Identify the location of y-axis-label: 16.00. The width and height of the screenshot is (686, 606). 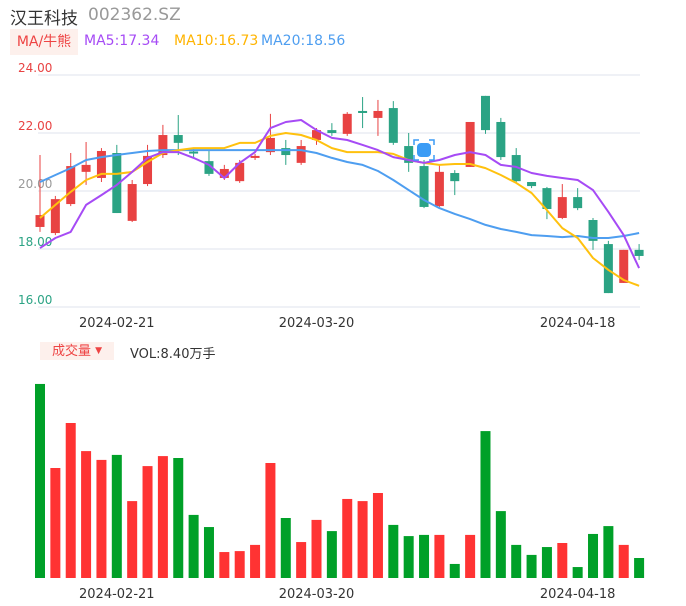
(35, 300).